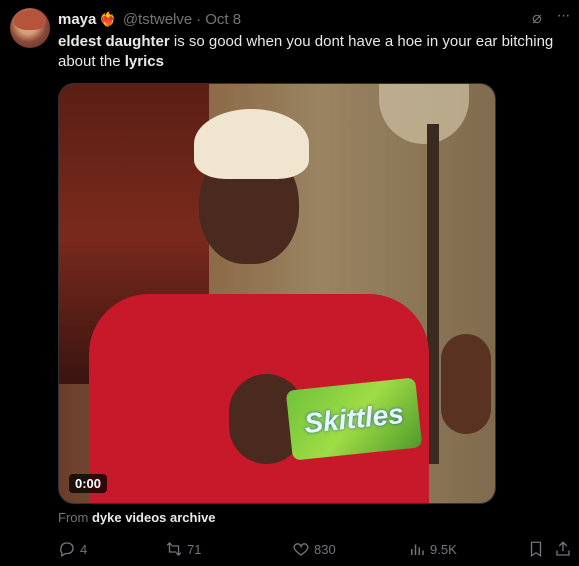 The image size is (579, 566). I want to click on heart-icon, so click(301, 549).